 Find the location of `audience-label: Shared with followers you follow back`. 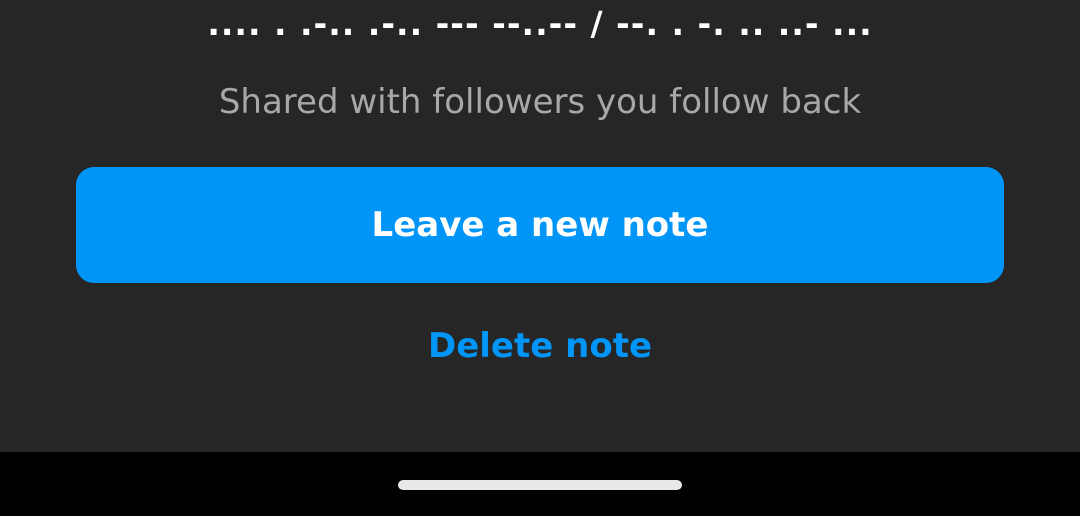

audience-label: Shared with followers you follow back is located at coordinates (540, 102).